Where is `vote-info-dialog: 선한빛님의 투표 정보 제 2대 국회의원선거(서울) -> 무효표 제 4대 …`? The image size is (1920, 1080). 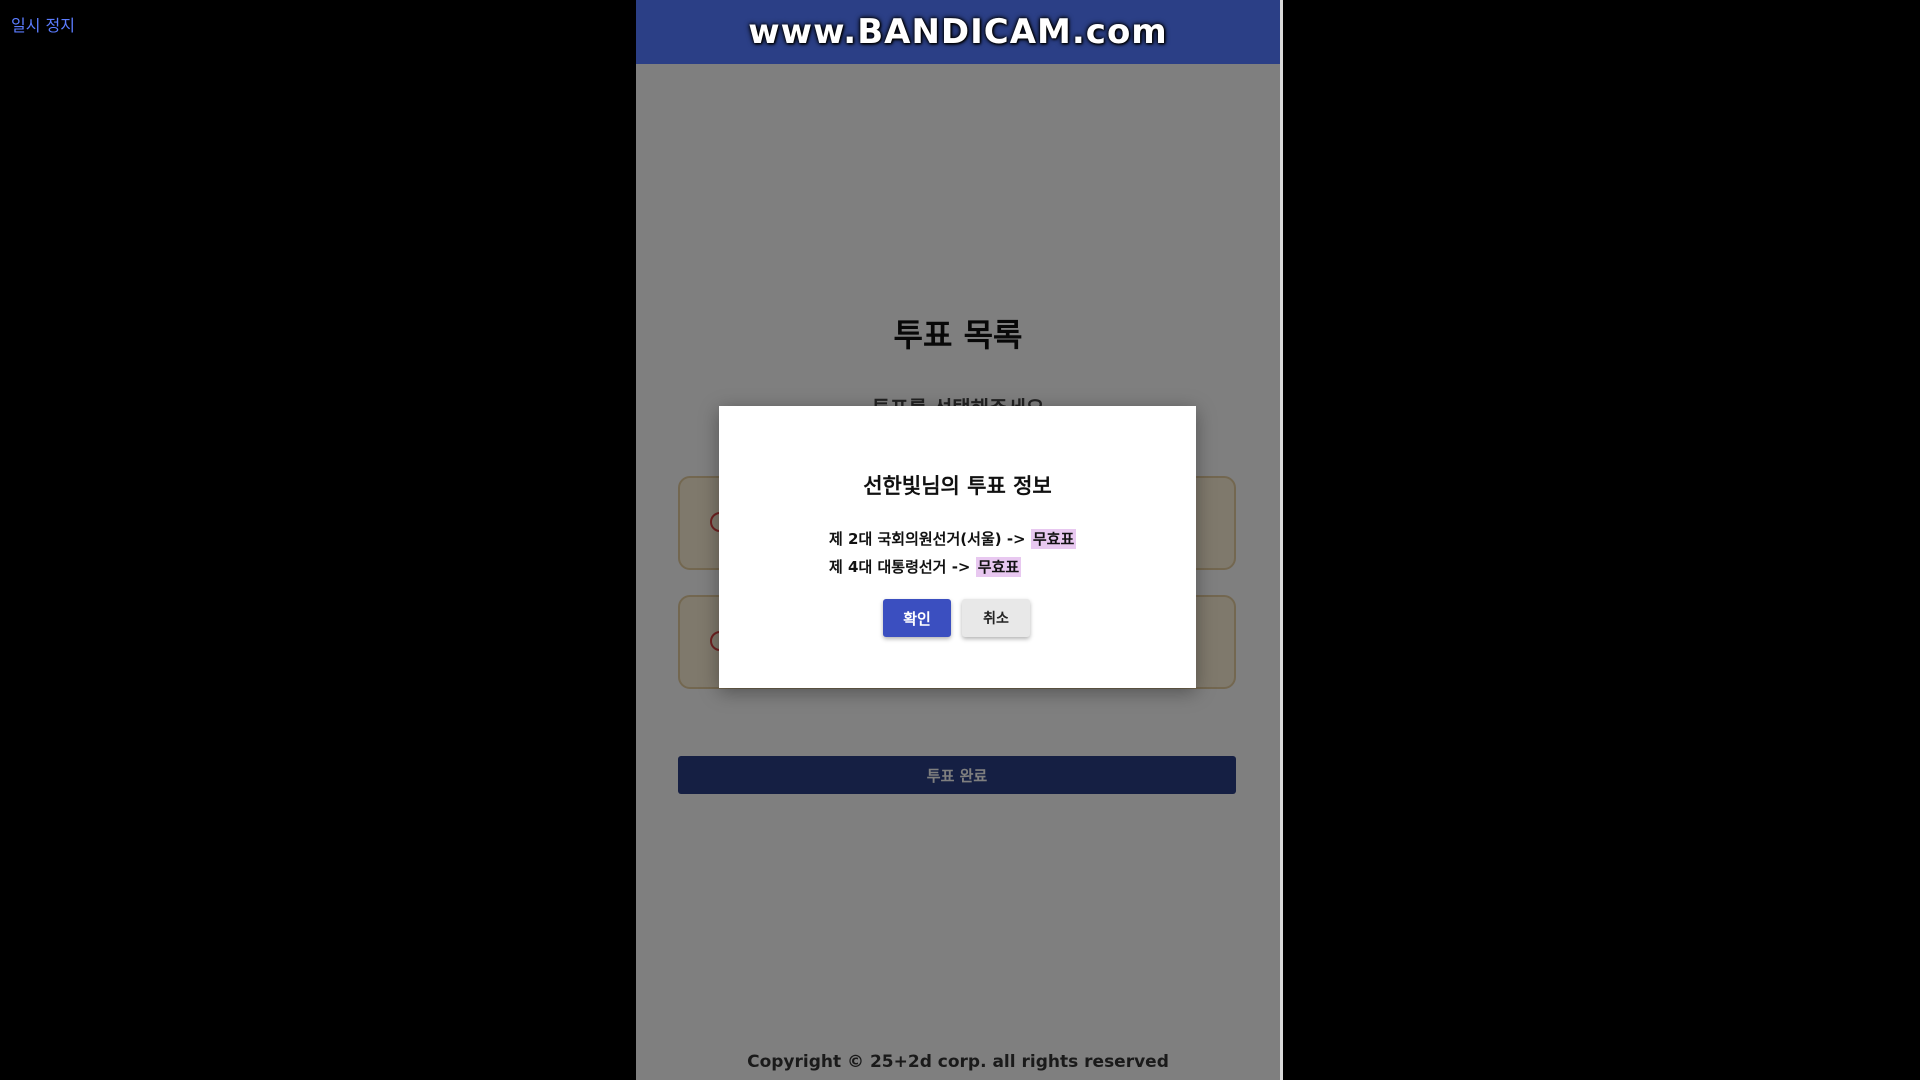
vote-info-dialog: 선한빛님의 투표 정보 제 2대 국회의원선거(서울) -> 무효표 제 4대 … is located at coordinates (957, 547).